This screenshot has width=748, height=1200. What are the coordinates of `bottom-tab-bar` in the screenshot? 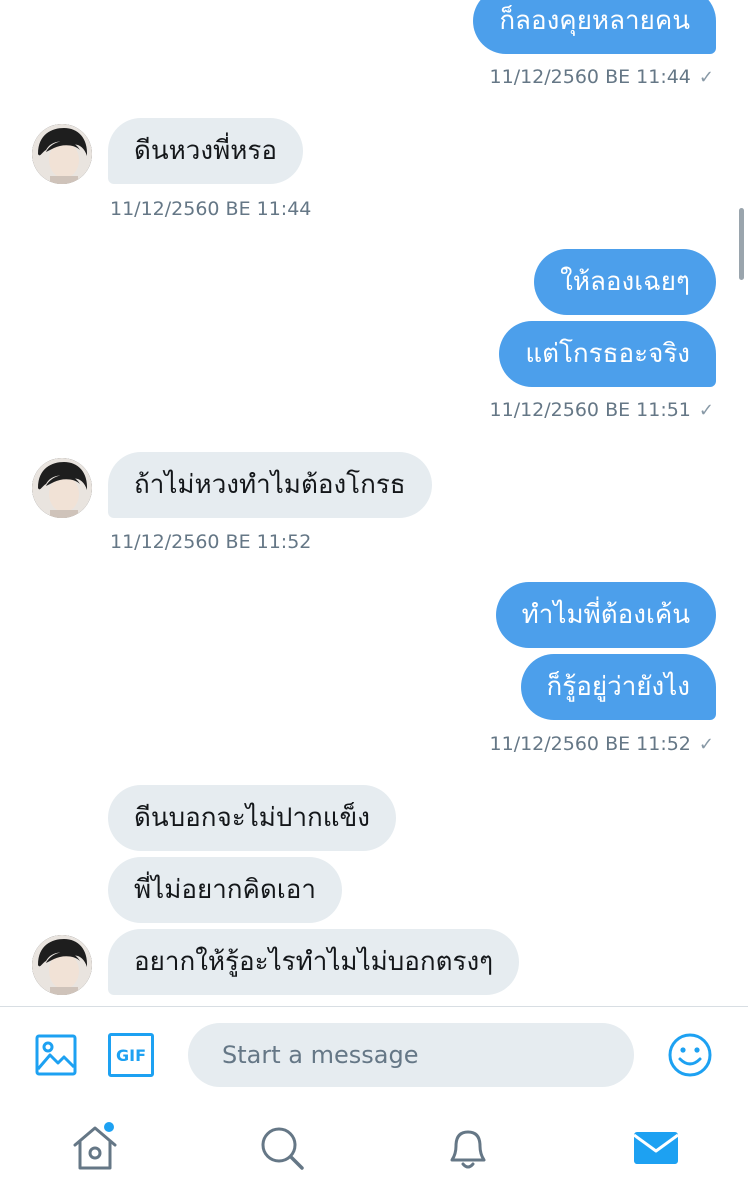 It's located at (374, 1150).